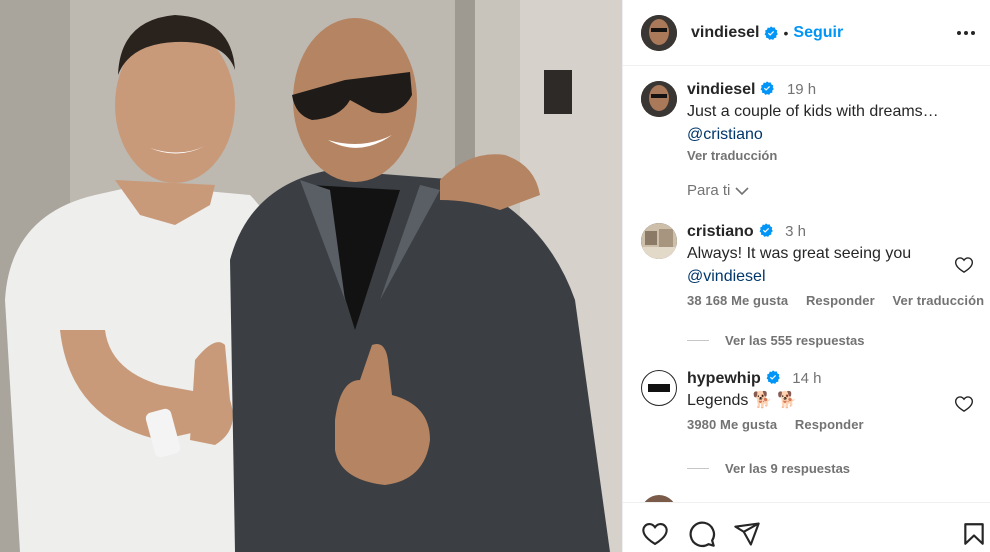  I want to click on chevron-down-icon, so click(742, 190).